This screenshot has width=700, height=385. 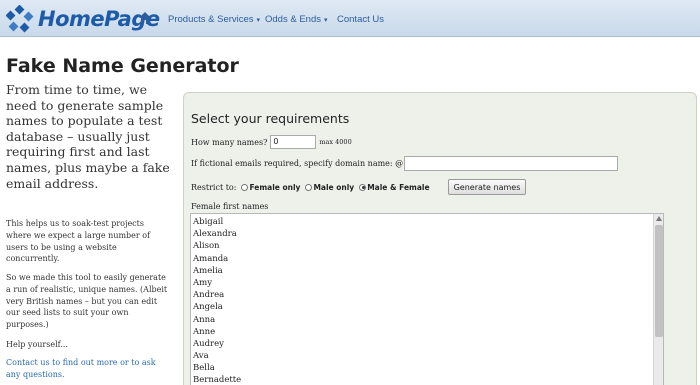 What do you see at coordinates (214, 19) in the screenshot?
I see `nav-products-services: Products & Services ▾` at bounding box center [214, 19].